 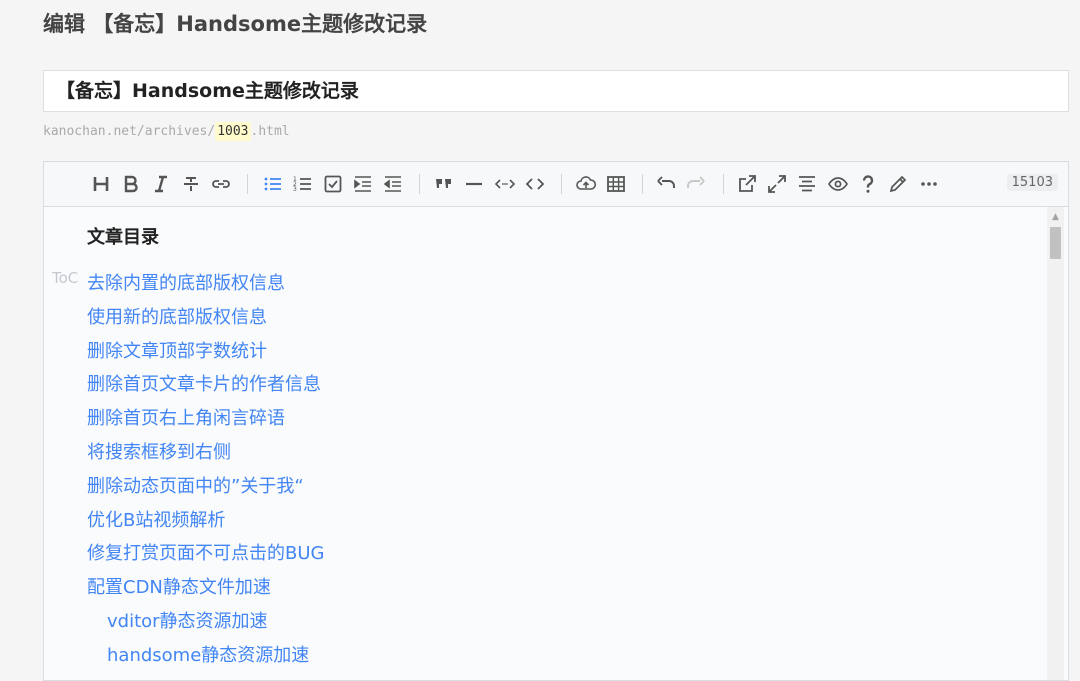 What do you see at coordinates (556, 184) in the screenshot?
I see `editor-toolbar: 123 15103` at bounding box center [556, 184].